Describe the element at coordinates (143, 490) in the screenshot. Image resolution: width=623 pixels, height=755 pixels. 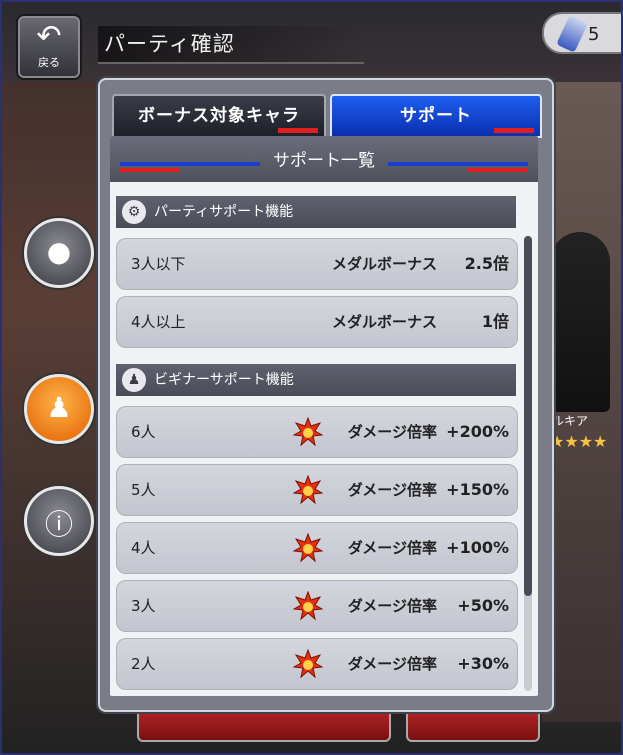
I see `row-condition: 5人` at that location.